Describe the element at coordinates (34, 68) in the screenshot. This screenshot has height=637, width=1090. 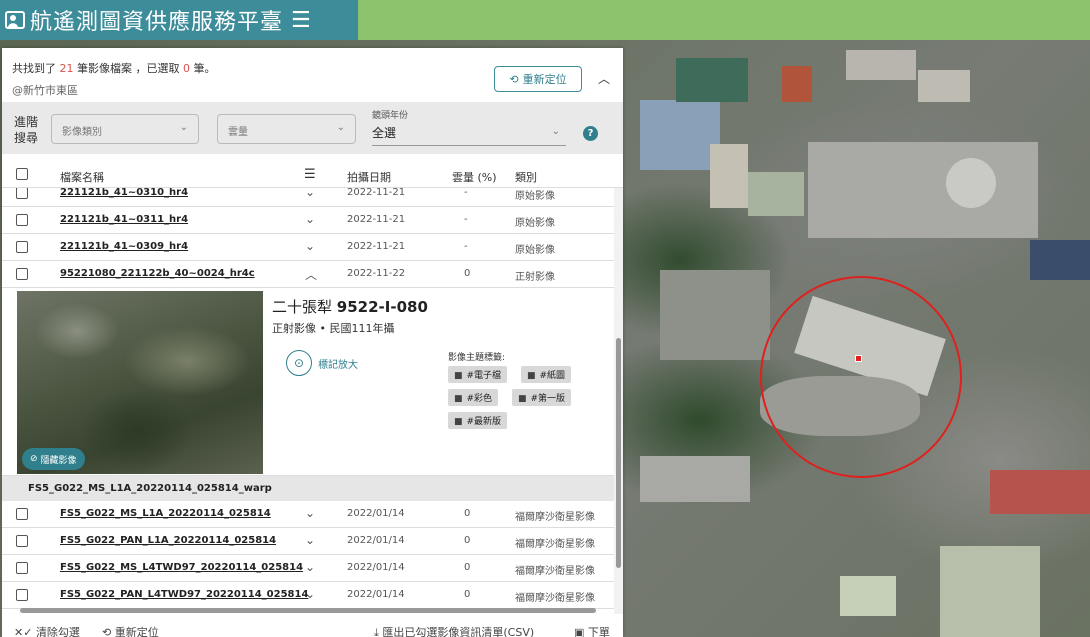
I see `found-prefix: 共找到了` at that location.